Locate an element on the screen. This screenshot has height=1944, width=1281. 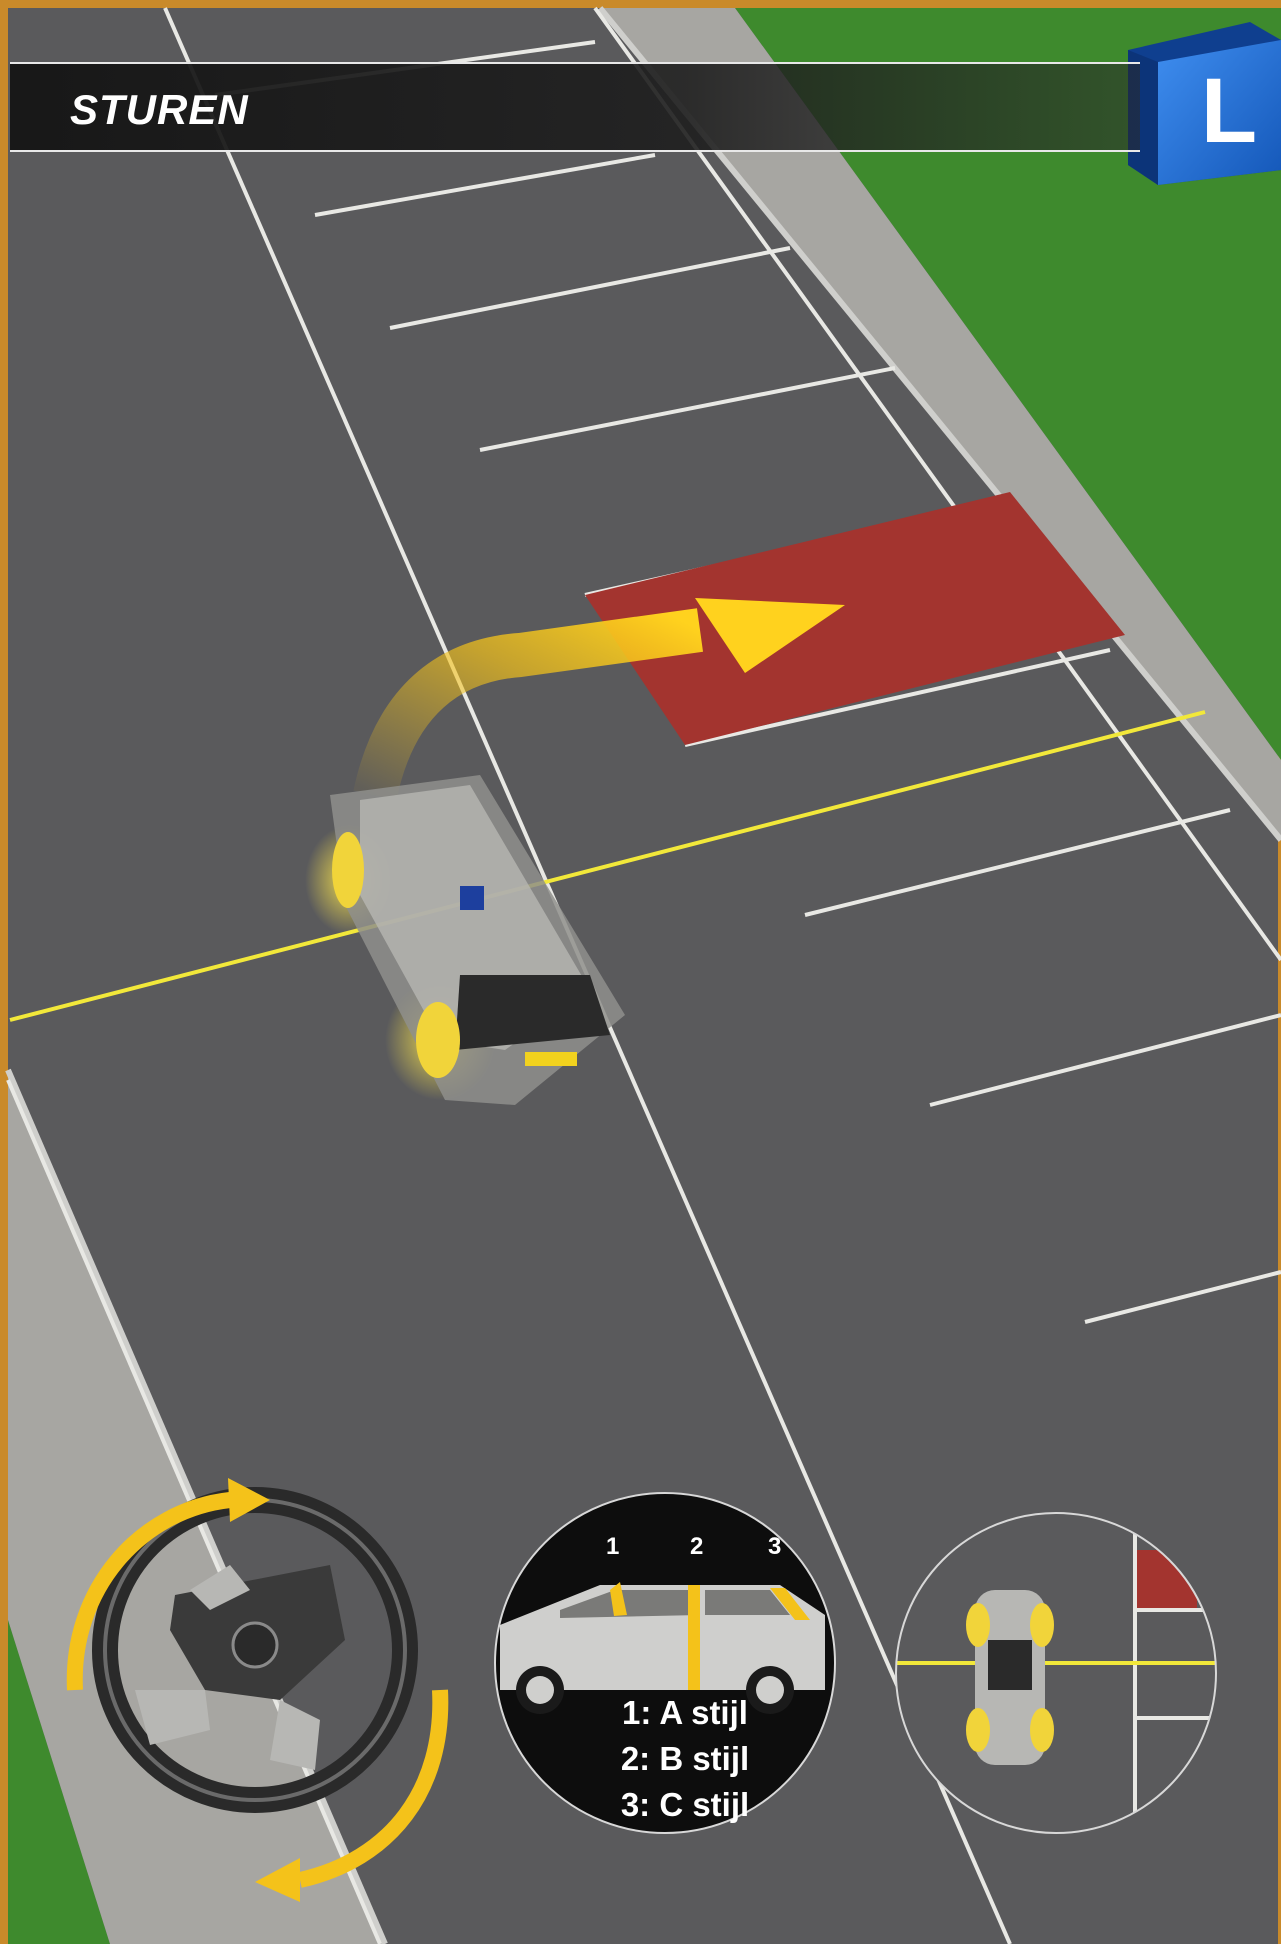
pillar-legend: 1: A stijl 2: B stijl 3: C stijl is located at coordinates (685, 1759).